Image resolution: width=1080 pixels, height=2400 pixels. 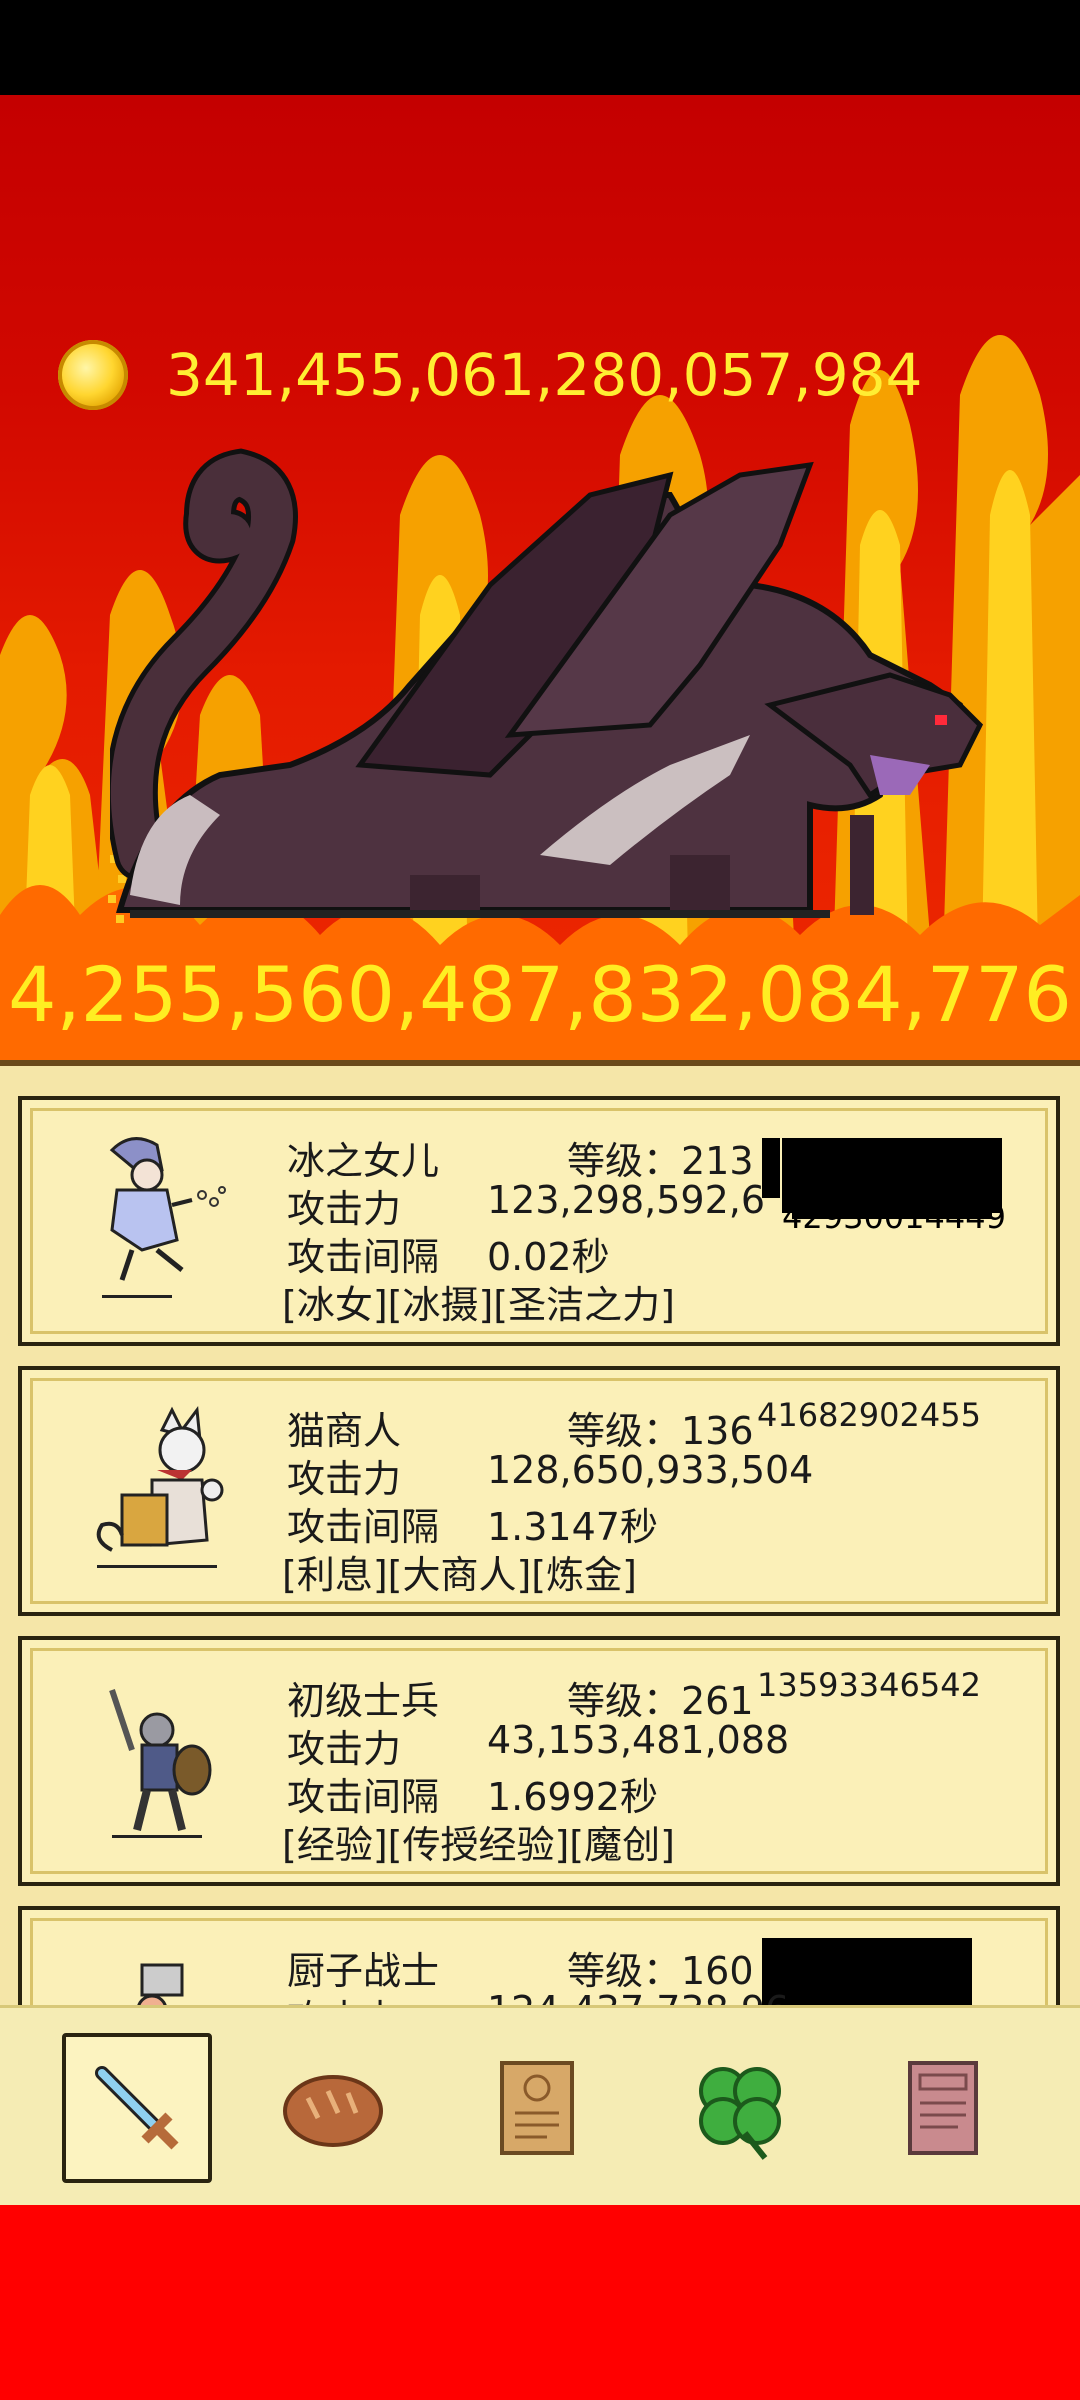 What do you see at coordinates (869, 1685) in the screenshot?
I see `damage-popup-text: 13593346542` at bounding box center [869, 1685].